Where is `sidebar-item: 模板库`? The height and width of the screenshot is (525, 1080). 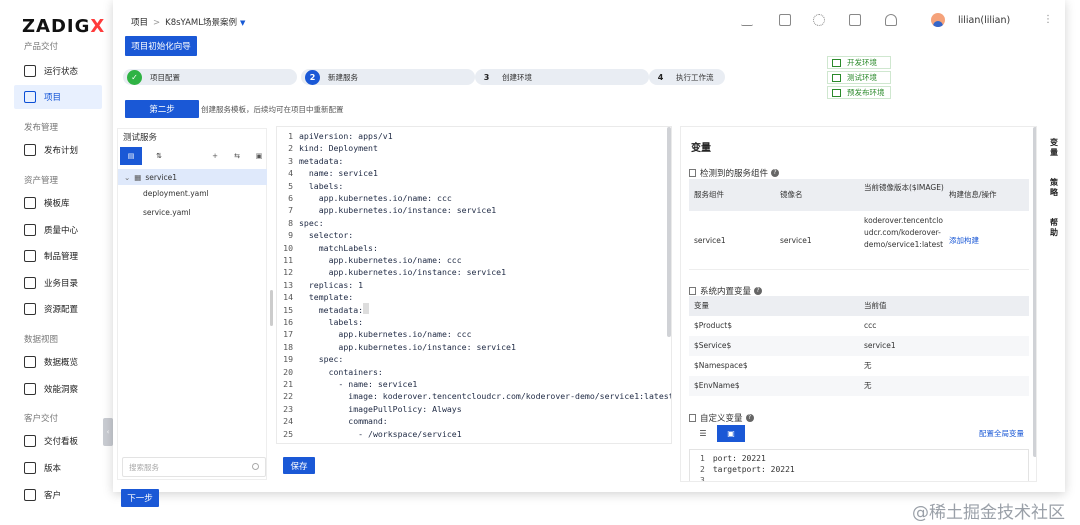
sidebar-item: 模板库 is located at coordinates (58, 203).